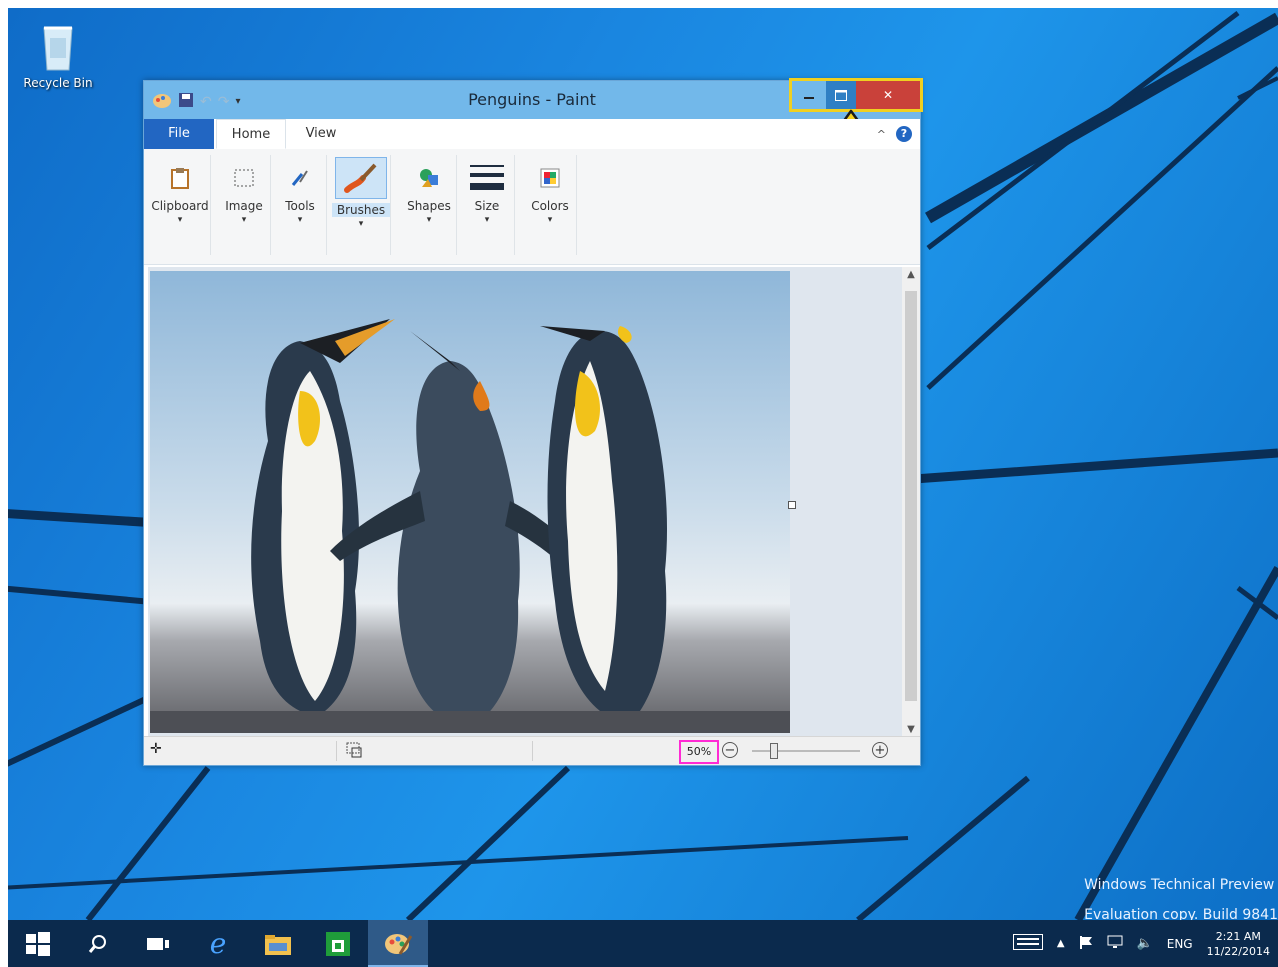 The width and height of the screenshot is (1278, 967). I want to click on search-button, so click(98, 943).